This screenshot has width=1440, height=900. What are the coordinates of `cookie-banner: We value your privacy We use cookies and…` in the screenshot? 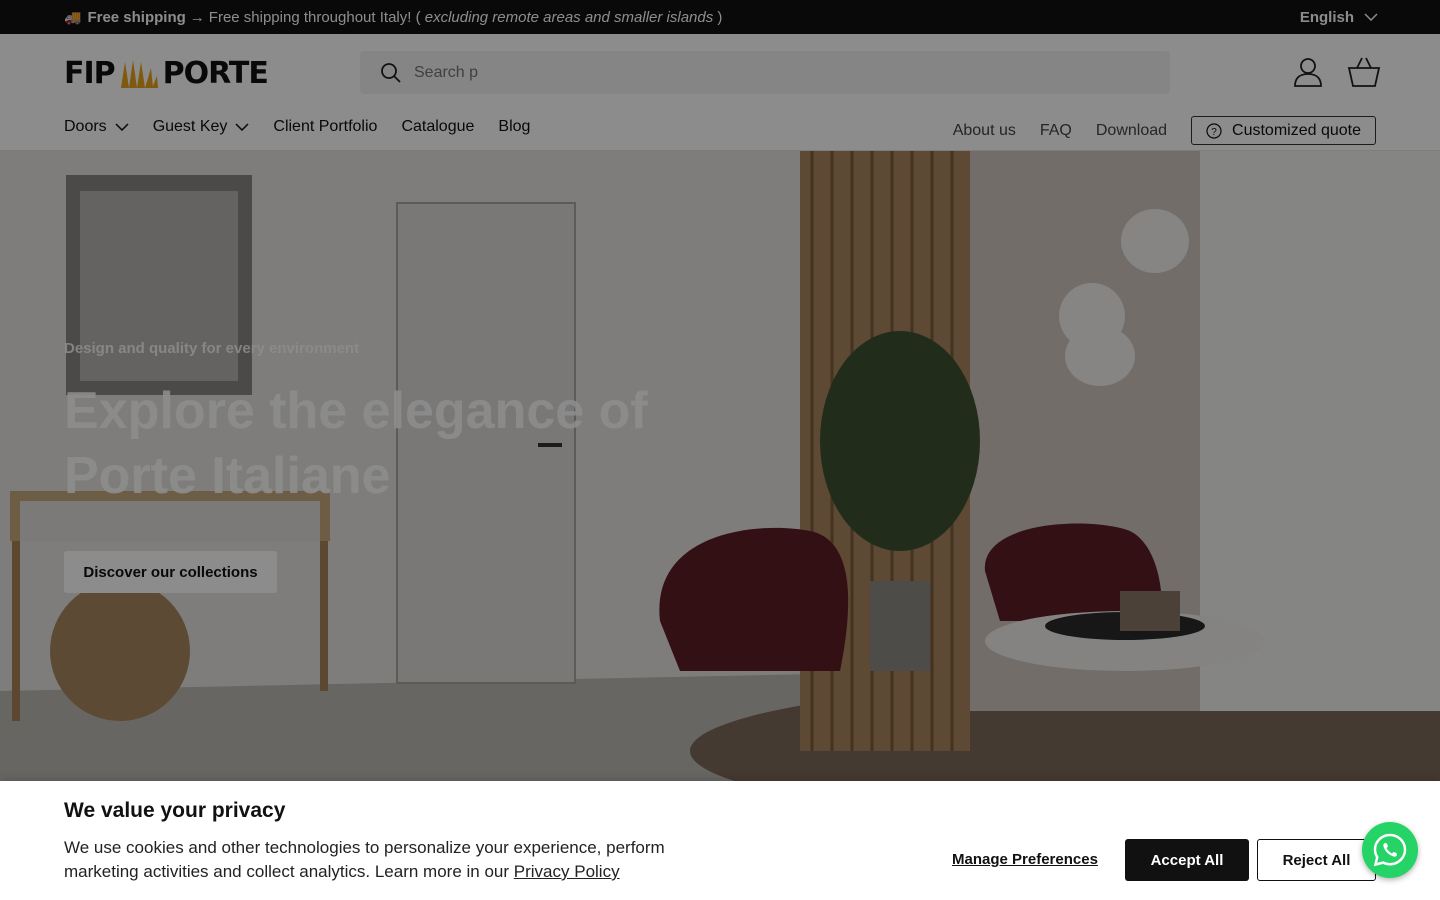 It's located at (720, 840).